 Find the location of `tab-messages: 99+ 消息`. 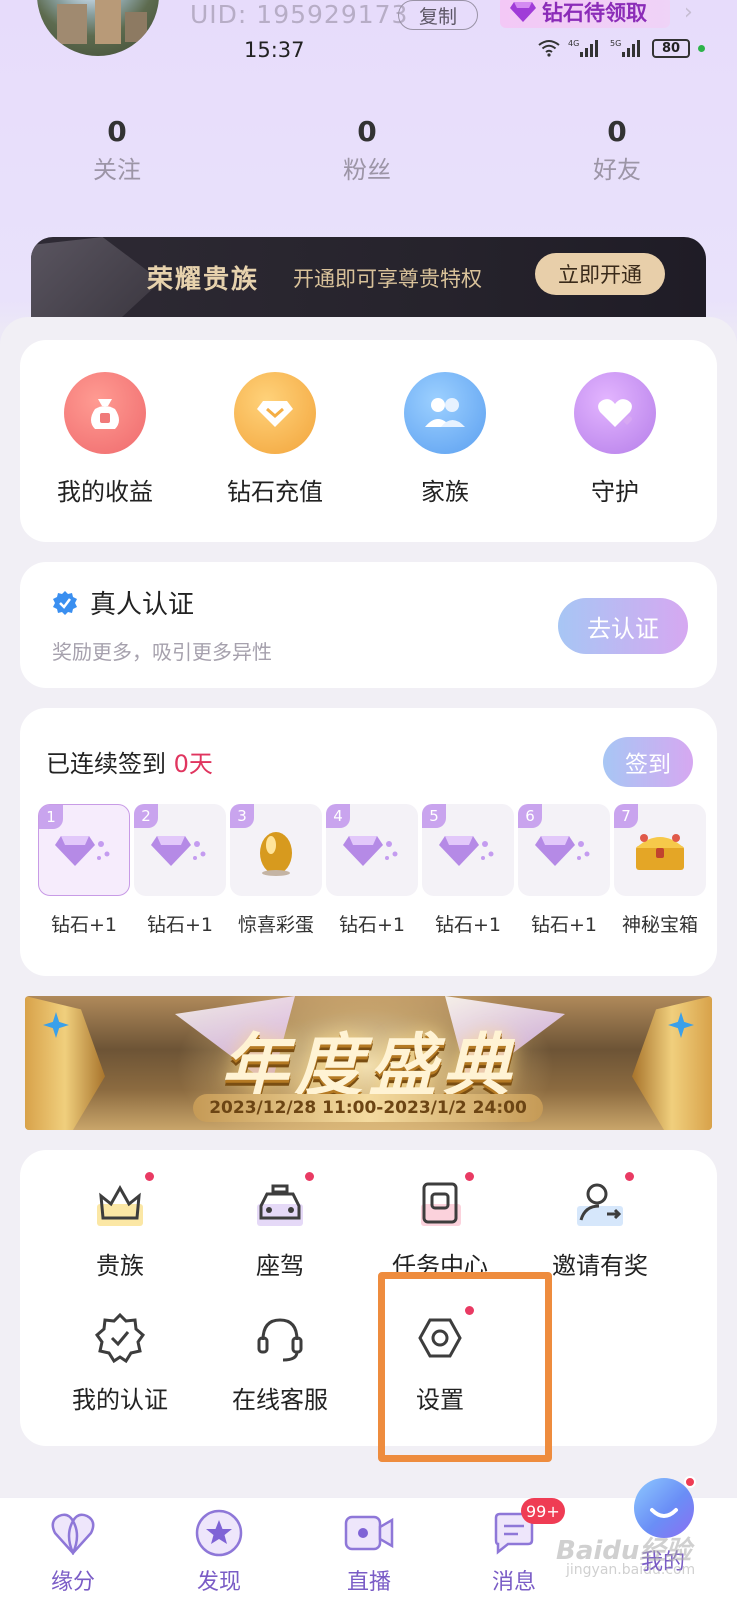

tab-messages: 99+ 消息 is located at coordinates (514, 1547).